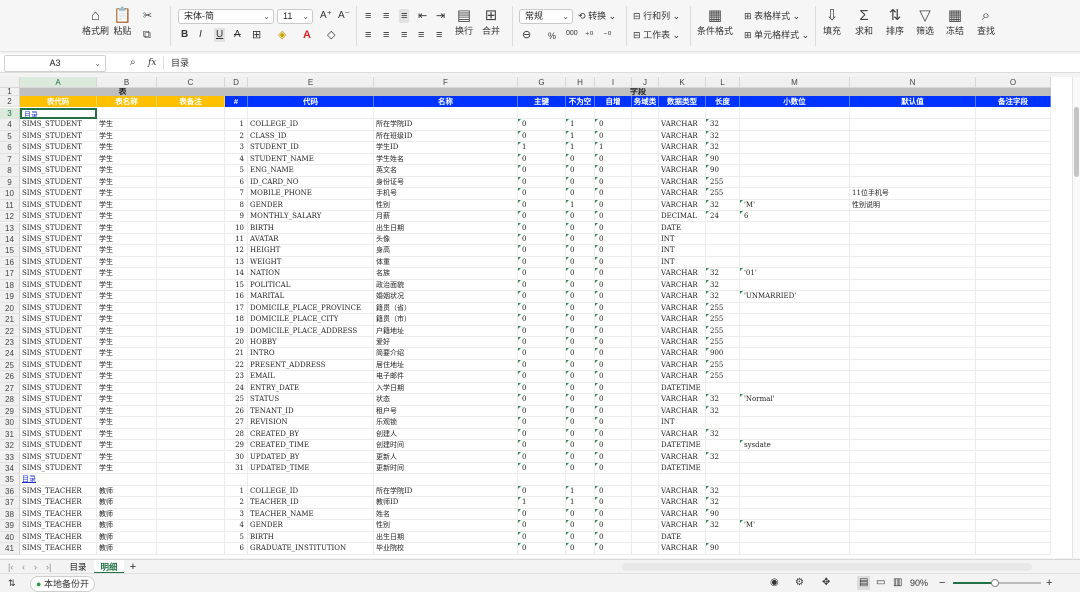 This screenshot has height=592, width=1080. Describe the element at coordinates (133, 567) in the screenshot. I see `add-sheet-button: +` at that location.